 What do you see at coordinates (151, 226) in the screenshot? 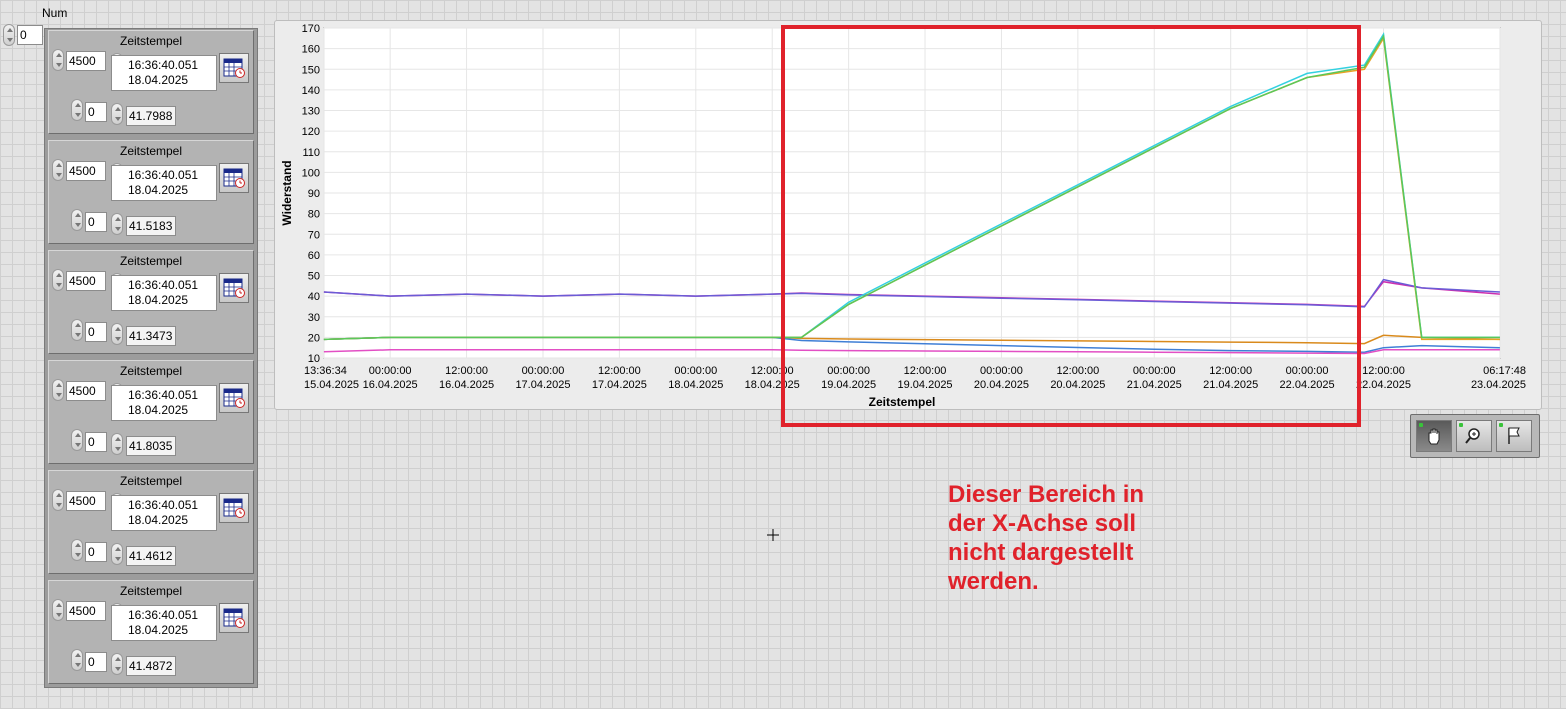
I see `value-display: 41.5183` at bounding box center [151, 226].